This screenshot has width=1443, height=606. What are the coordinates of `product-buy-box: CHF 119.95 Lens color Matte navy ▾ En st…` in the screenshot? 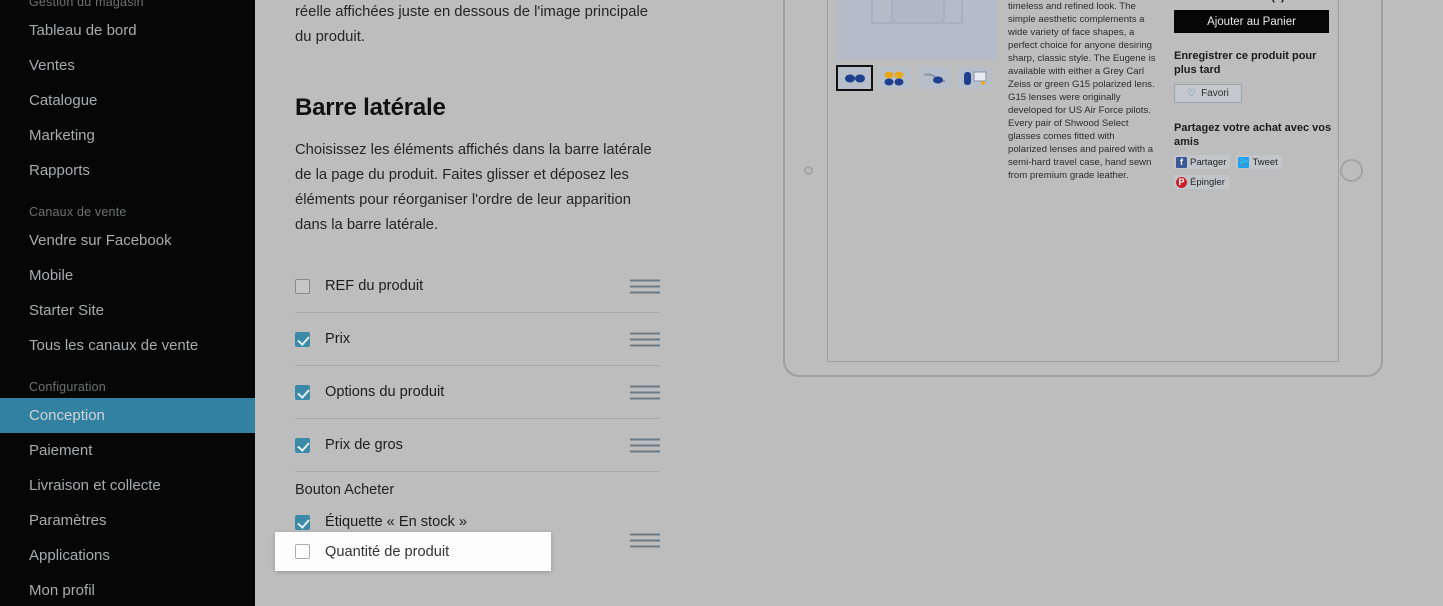 It's located at (1254, 94).